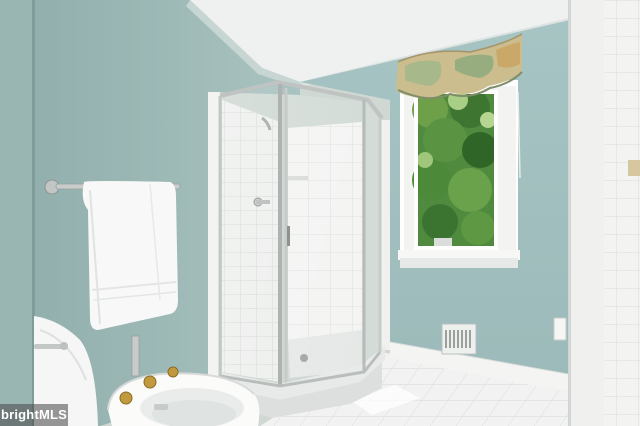 The image size is (640, 426). Describe the element at coordinates (587, 213) in the screenshot. I see `tiled-pillar` at that location.